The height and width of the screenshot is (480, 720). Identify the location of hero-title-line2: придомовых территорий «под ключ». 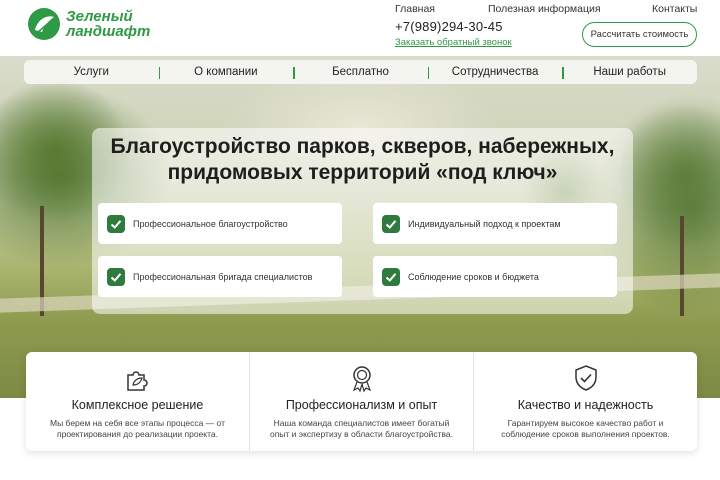
(362, 172).